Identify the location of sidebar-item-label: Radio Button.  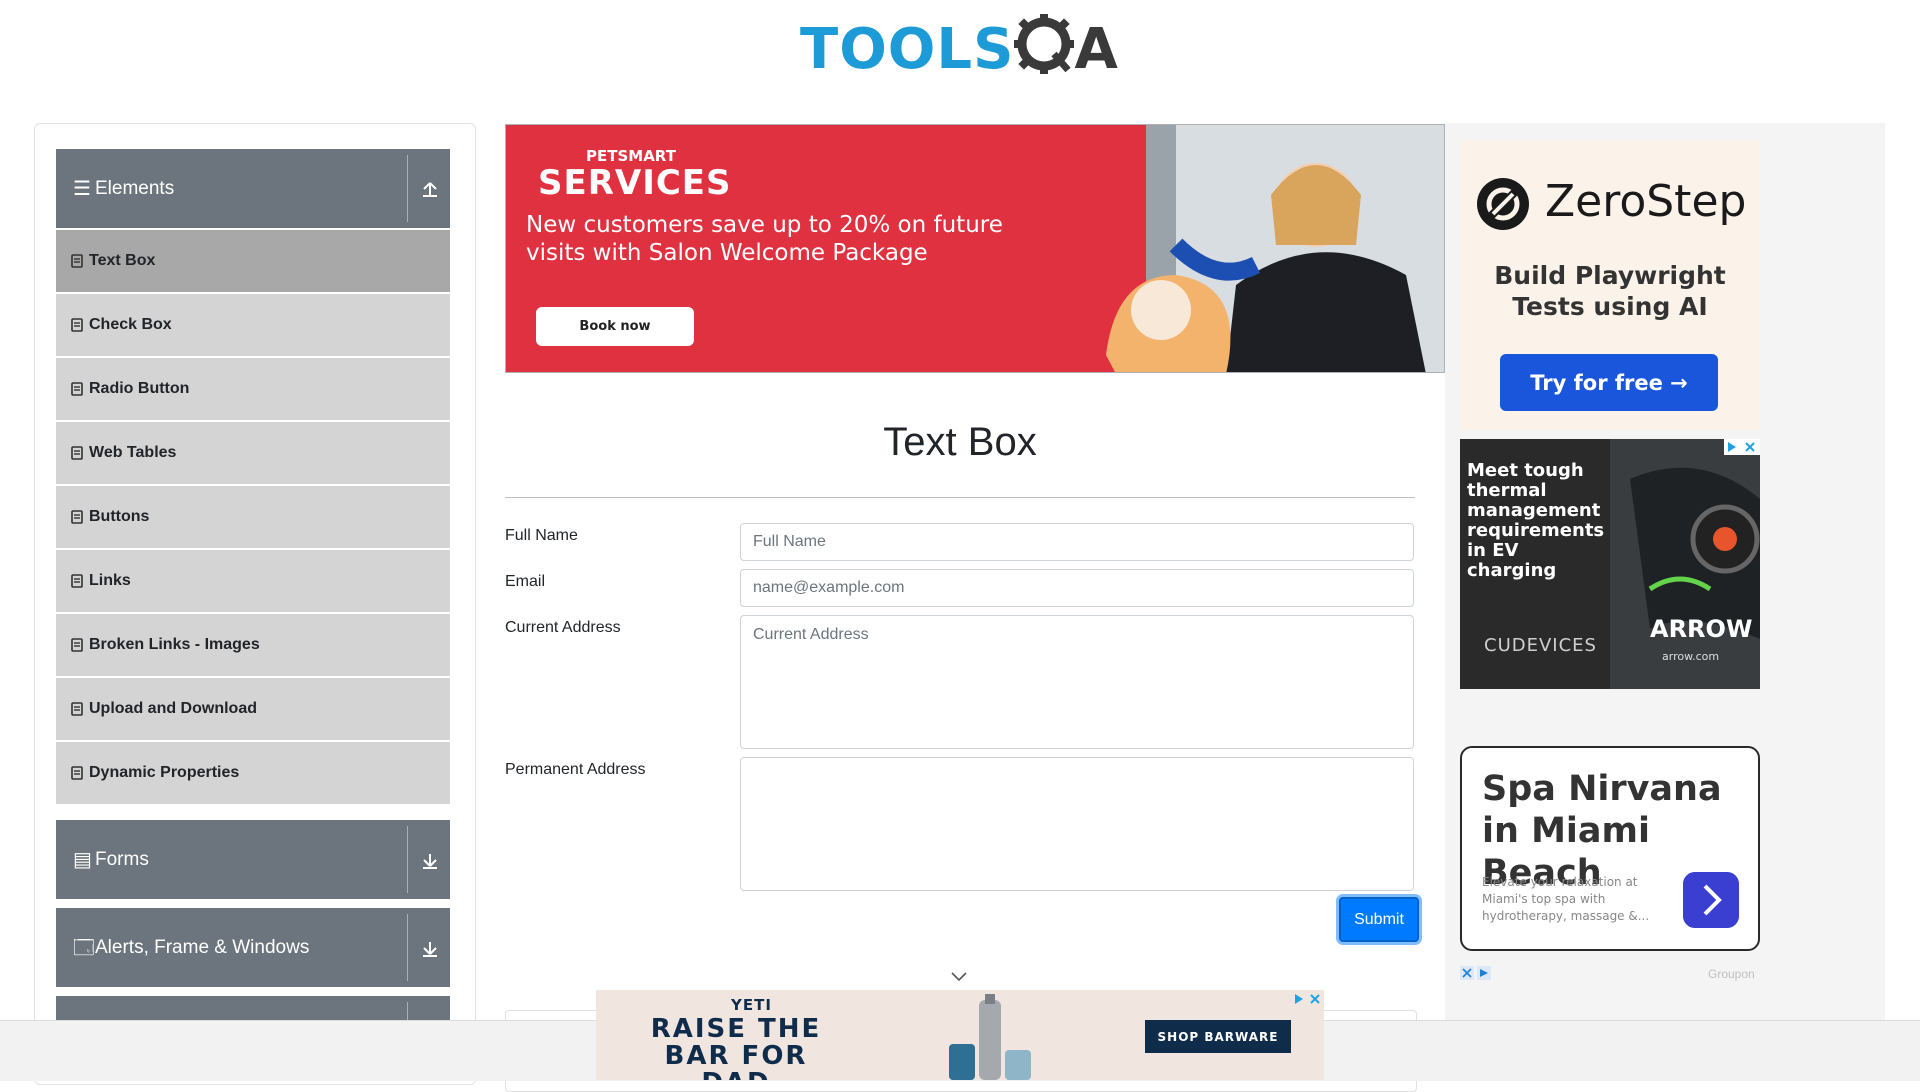
(139, 388).